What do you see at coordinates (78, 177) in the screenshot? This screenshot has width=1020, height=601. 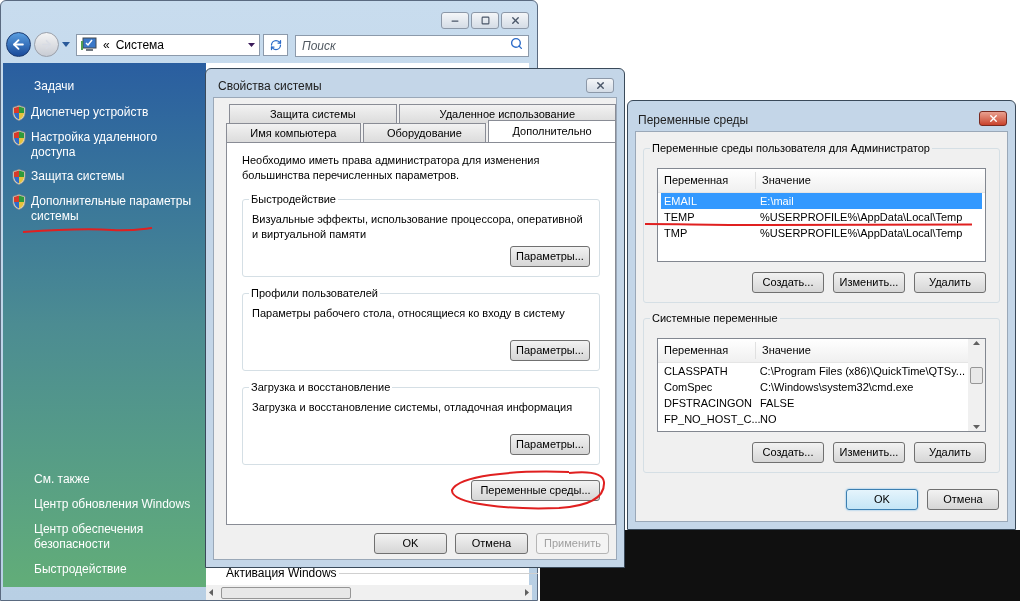 I see `task-link: Защита системы` at bounding box center [78, 177].